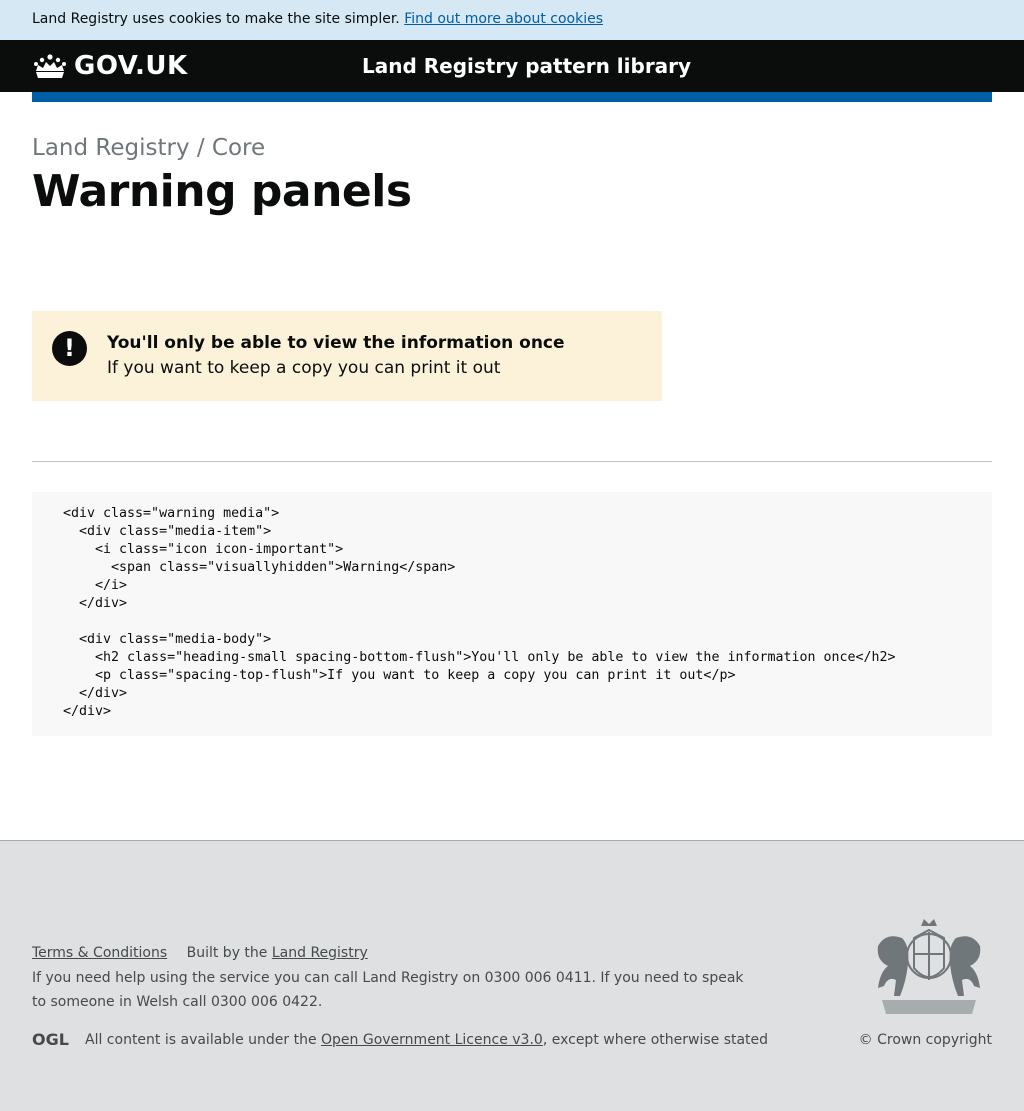  What do you see at coordinates (99, 953) in the screenshot?
I see `terms-link: Terms & Conditions` at bounding box center [99, 953].